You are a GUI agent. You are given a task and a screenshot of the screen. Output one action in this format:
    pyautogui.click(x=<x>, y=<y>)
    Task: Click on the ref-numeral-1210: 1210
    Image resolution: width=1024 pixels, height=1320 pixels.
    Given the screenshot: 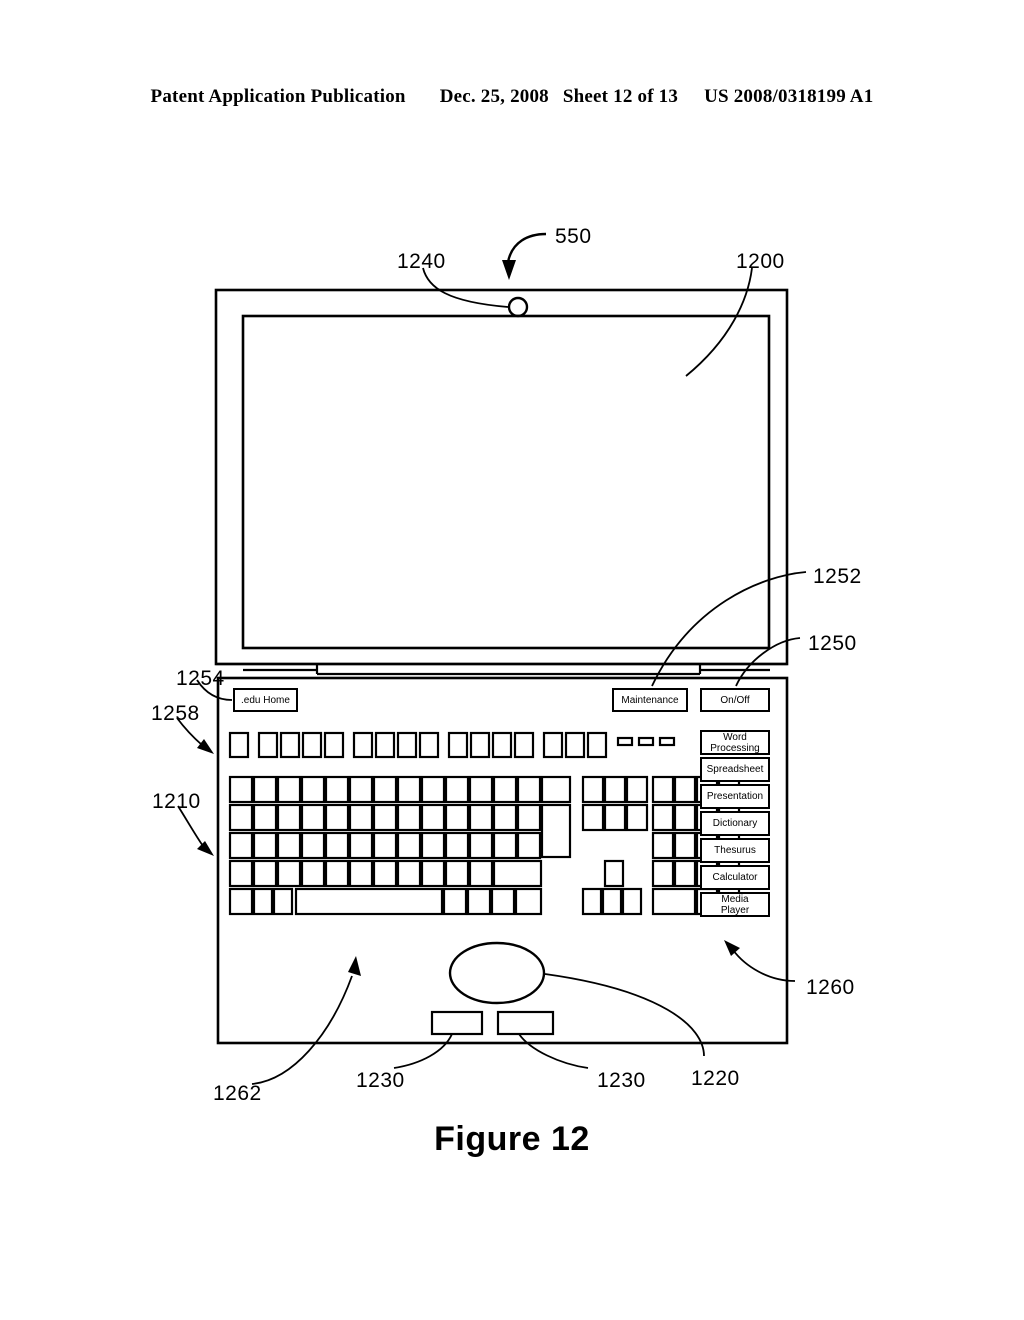 What is the action you would take?
    pyautogui.click(x=176, y=801)
    